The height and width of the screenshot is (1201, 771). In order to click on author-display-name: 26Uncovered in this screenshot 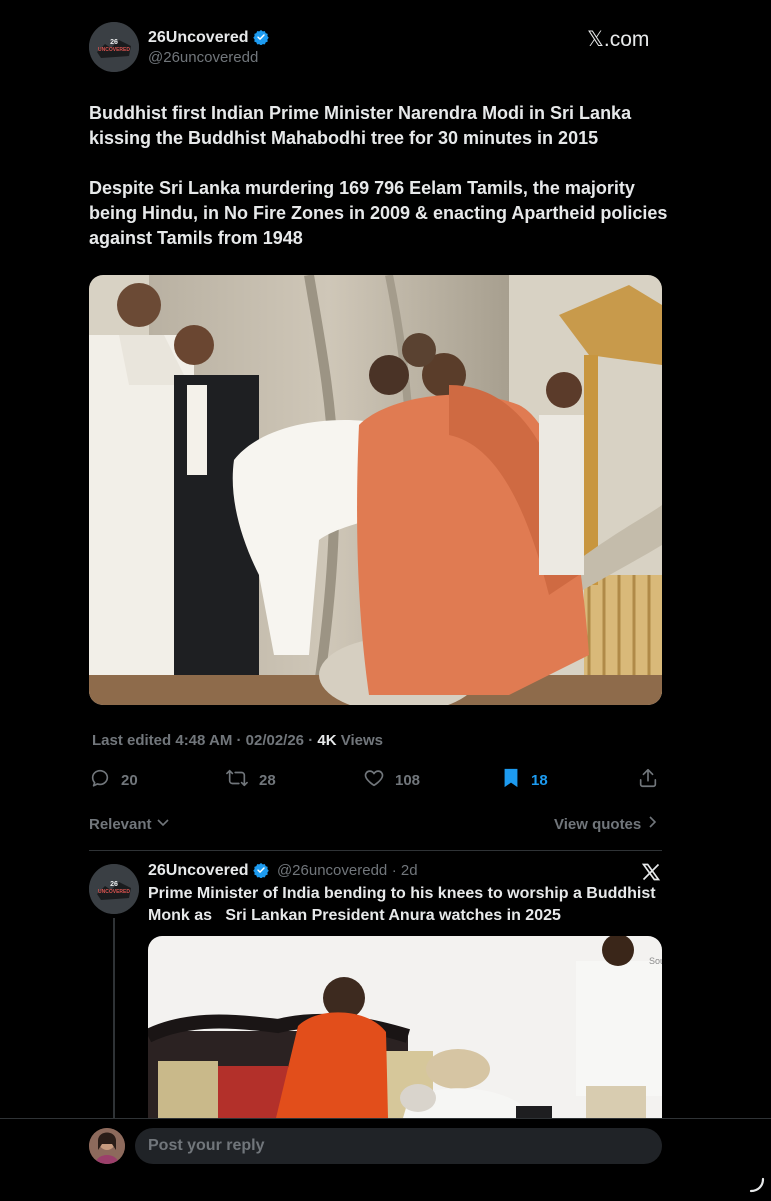, I will do `click(198, 37)`.